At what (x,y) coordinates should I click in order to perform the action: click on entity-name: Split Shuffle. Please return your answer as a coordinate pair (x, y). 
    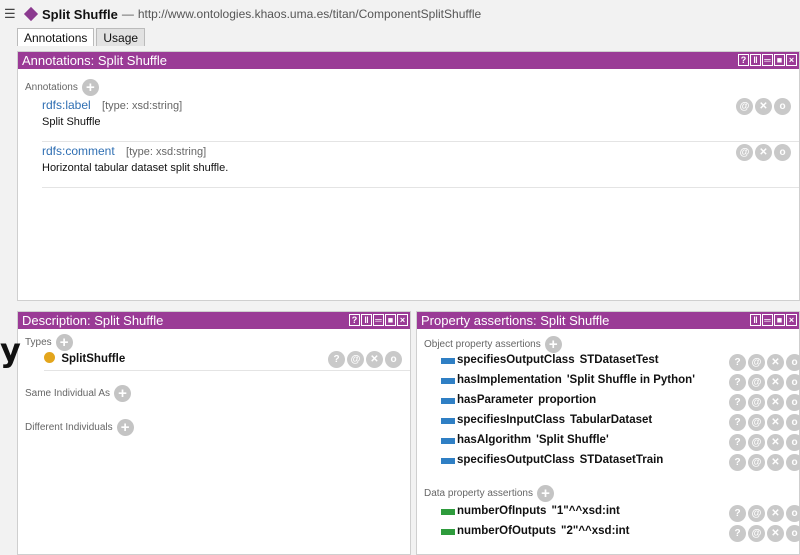
    Looking at the image, I should click on (80, 14).